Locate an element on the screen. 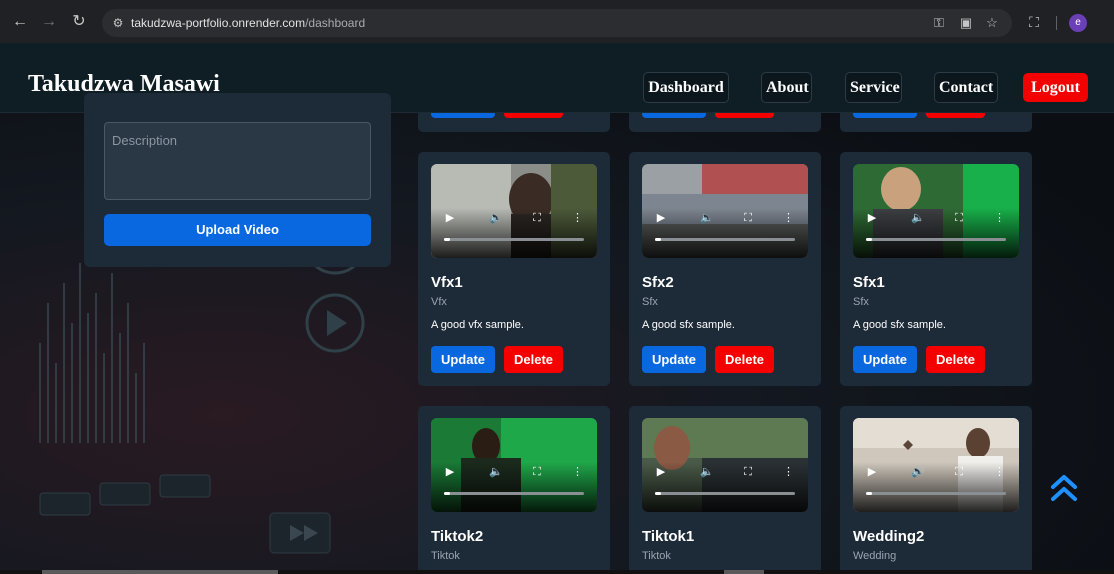 This screenshot has width=1114, height=574. video-description: A good sfx sample. is located at coordinates (899, 325).